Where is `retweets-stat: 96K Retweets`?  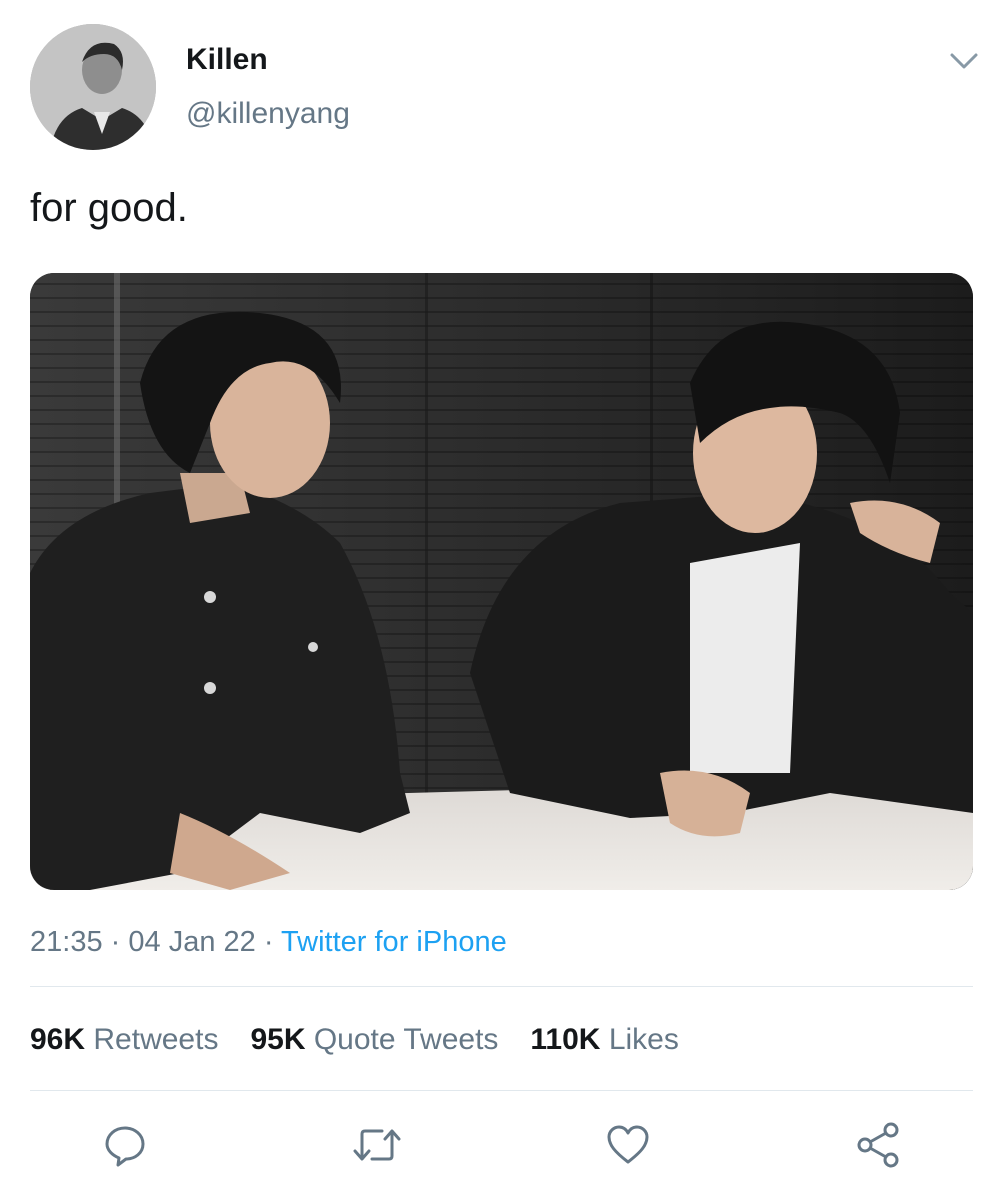
retweets-stat: 96K Retweets is located at coordinates (124, 1040).